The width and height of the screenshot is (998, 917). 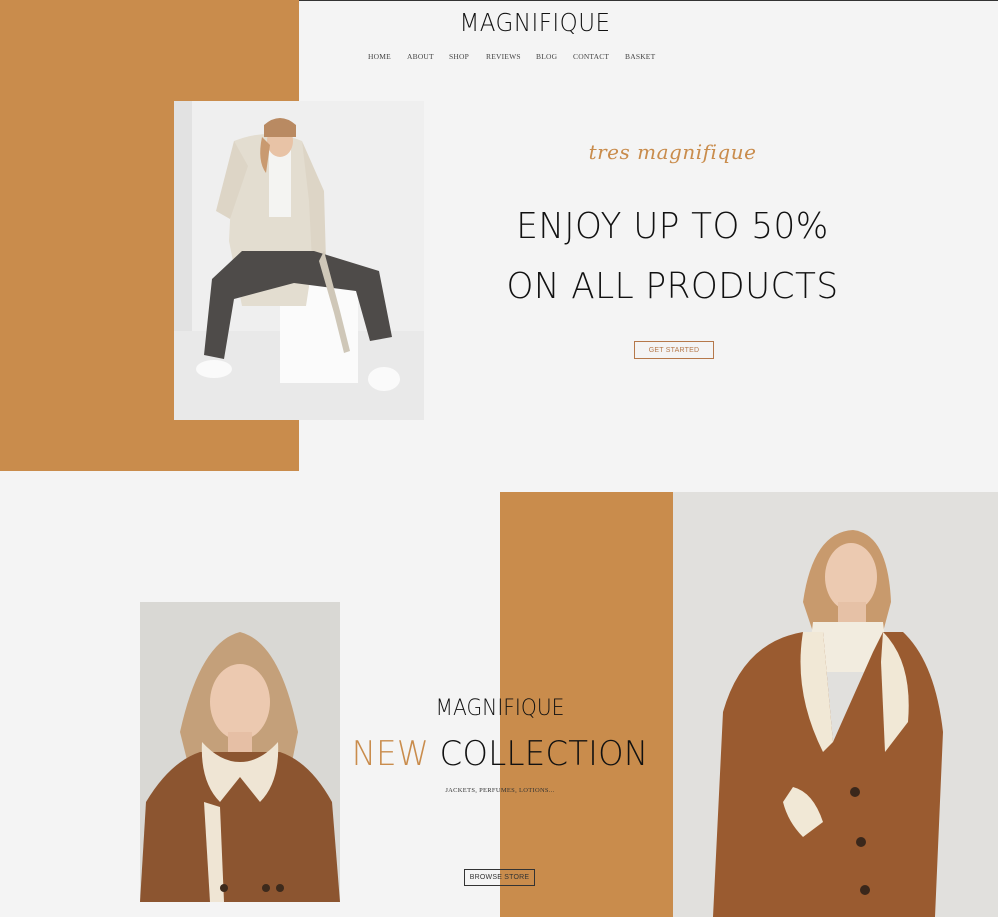 I want to click on hero-headline-line-1: ENJOY UP TO 50%, so click(x=672, y=226).